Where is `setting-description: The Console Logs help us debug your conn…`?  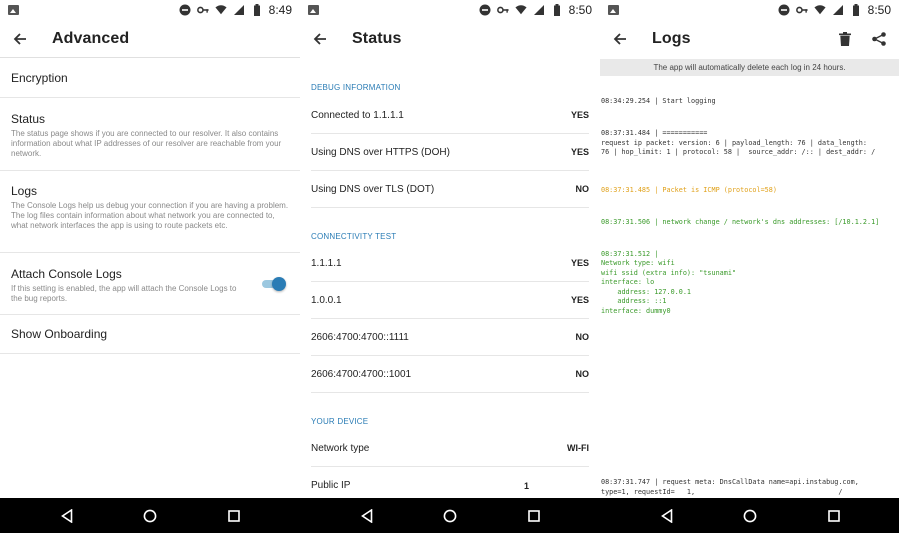 setting-description: The Console Logs help us debug your conn… is located at coordinates (150, 215).